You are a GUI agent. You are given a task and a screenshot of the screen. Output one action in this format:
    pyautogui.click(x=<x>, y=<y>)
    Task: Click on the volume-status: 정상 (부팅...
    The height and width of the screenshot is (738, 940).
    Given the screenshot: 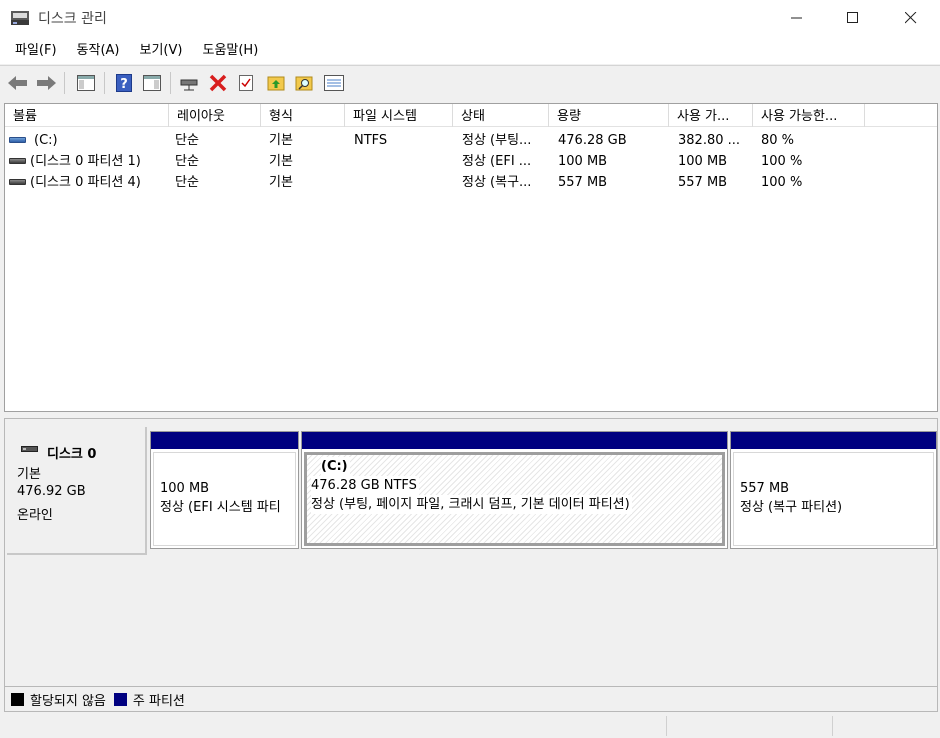 What is the action you would take?
    pyautogui.click(x=497, y=140)
    